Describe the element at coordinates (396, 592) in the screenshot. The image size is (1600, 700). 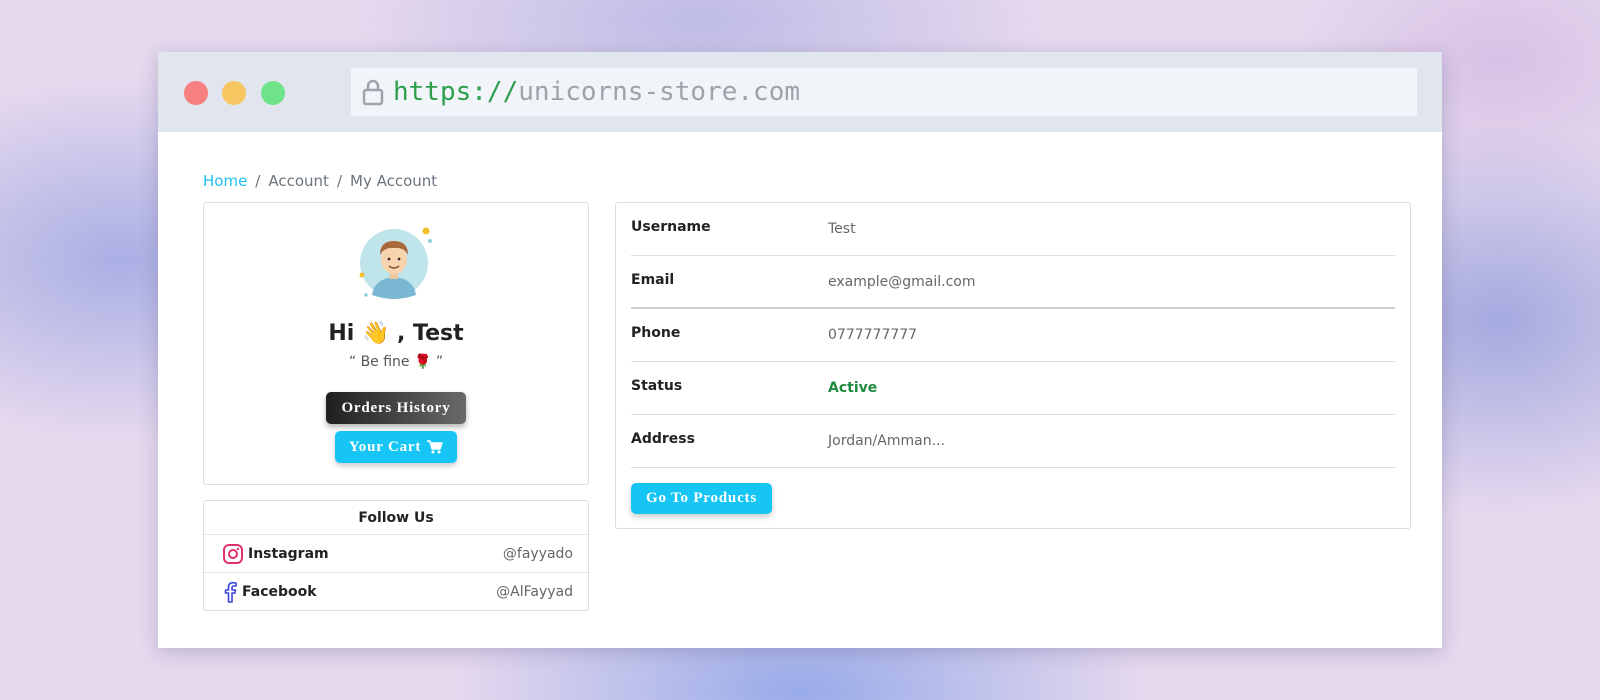
I see `social-row-facebook: Facebook @AlFayyad` at that location.